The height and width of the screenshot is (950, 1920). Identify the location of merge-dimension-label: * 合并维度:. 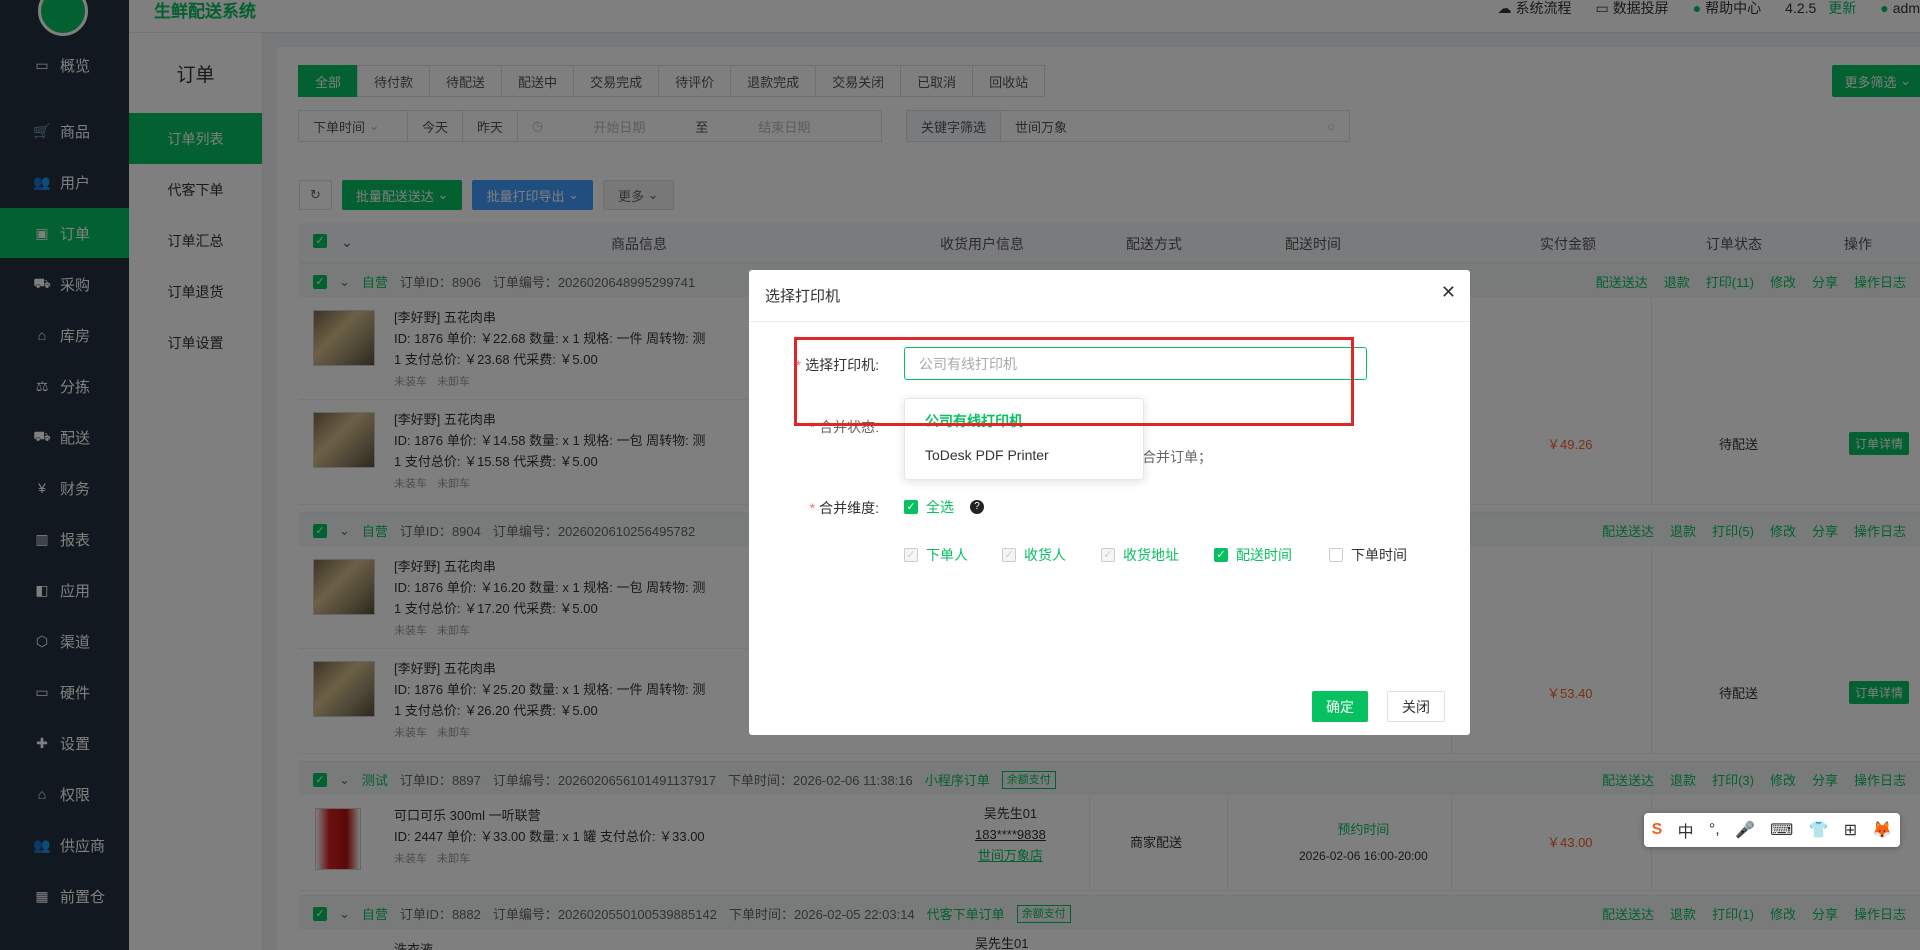
(844, 508).